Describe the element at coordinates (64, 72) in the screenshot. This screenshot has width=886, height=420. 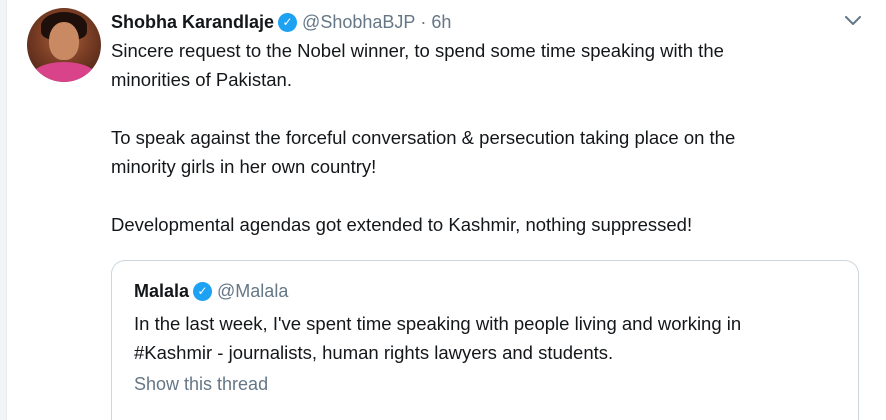
I see `avatar-shoulders` at that location.